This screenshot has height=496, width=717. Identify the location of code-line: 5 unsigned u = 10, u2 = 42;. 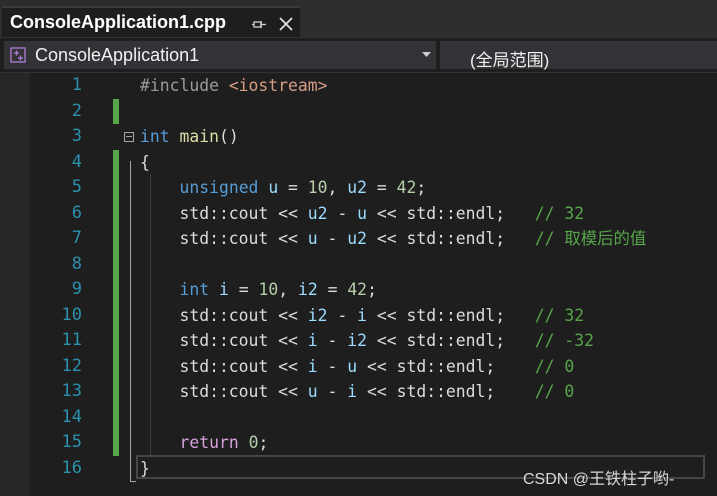
(358, 188).